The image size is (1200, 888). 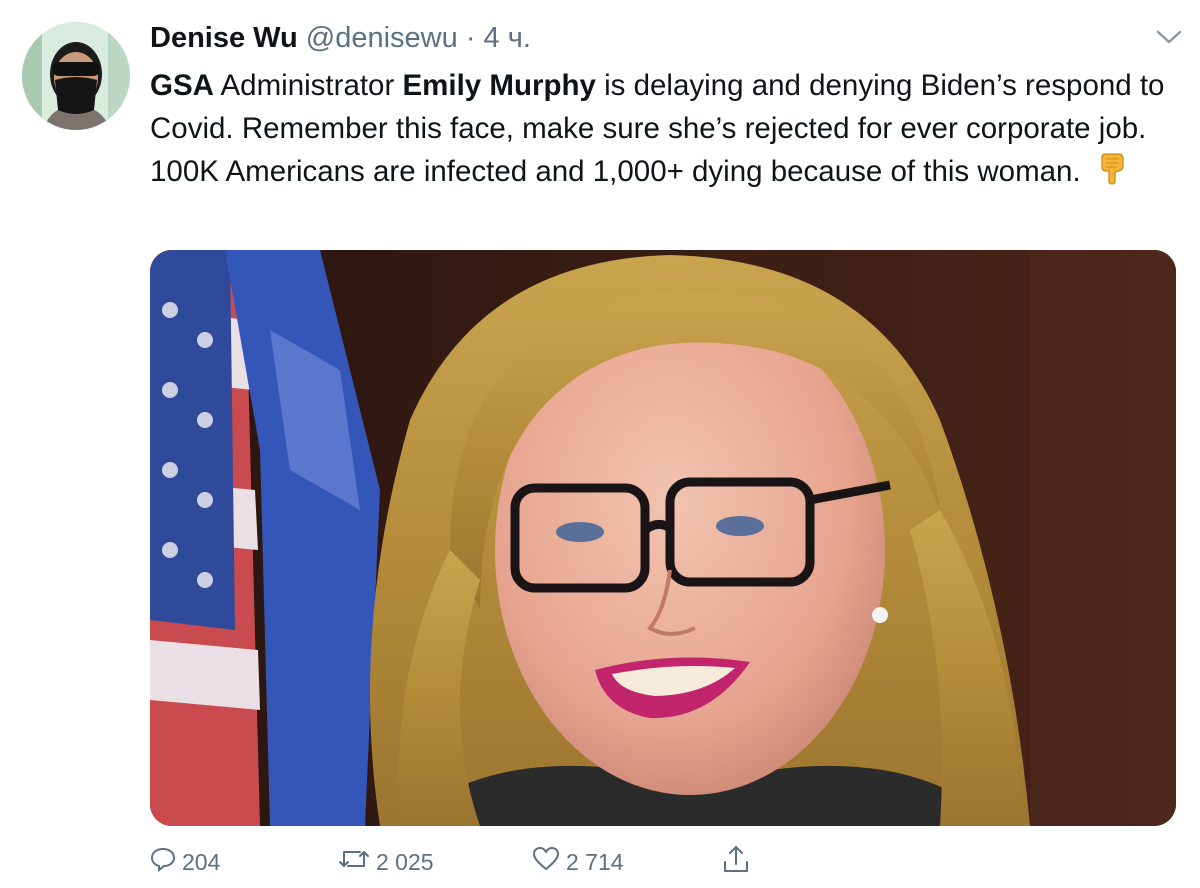 What do you see at coordinates (507, 38) in the screenshot?
I see `tweet-timestamp: 4 ч.` at bounding box center [507, 38].